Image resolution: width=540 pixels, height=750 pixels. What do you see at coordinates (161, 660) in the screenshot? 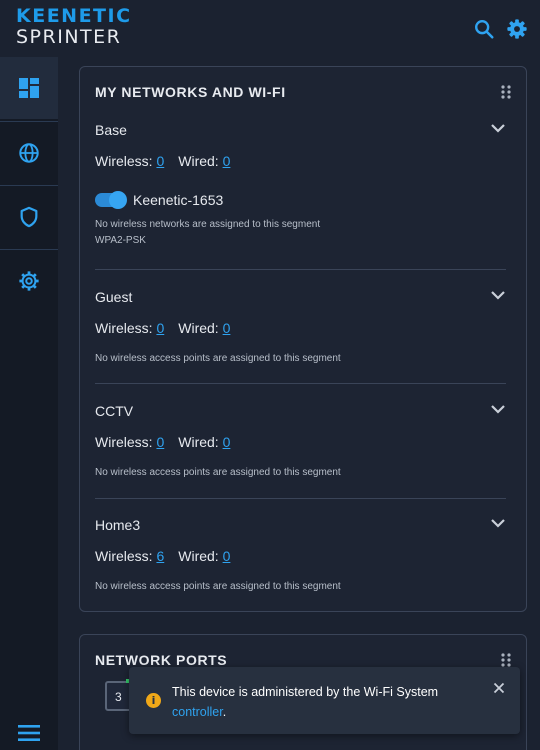
I see `card-title: NETWORK PORTS` at bounding box center [161, 660].